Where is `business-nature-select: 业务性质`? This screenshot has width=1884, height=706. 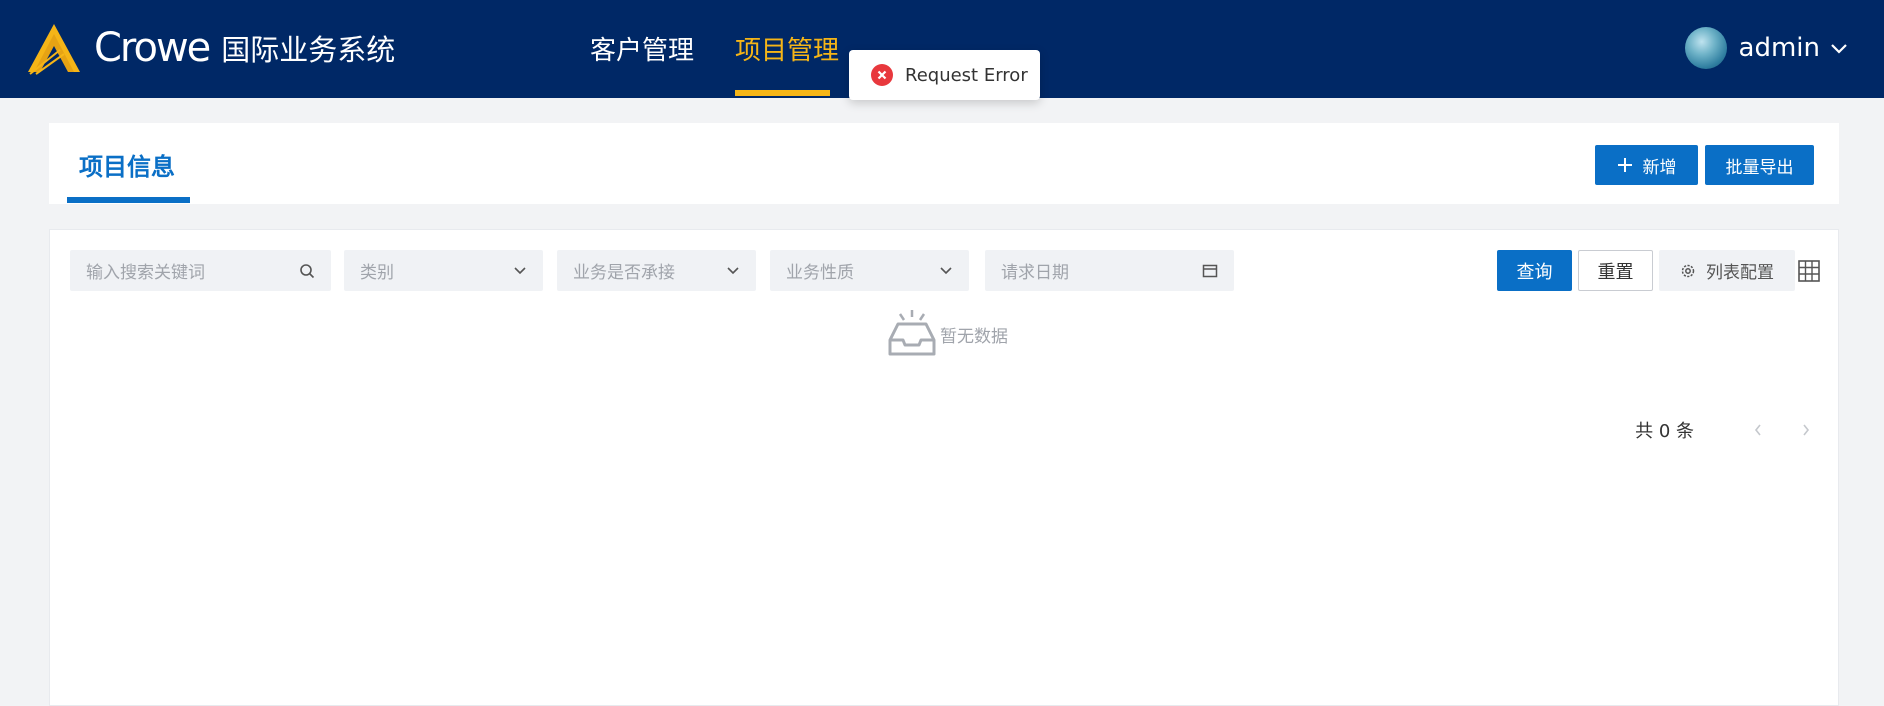 business-nature-select: 业务性质 is located at coordinates (869, 270).